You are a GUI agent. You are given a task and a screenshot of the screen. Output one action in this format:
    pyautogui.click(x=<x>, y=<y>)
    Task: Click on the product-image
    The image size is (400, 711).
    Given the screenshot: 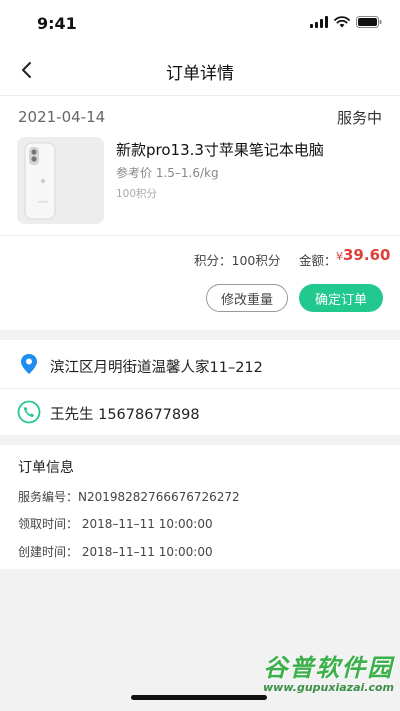 What is the action you would take?
    pyautogui.click(x=60, y=180)
    